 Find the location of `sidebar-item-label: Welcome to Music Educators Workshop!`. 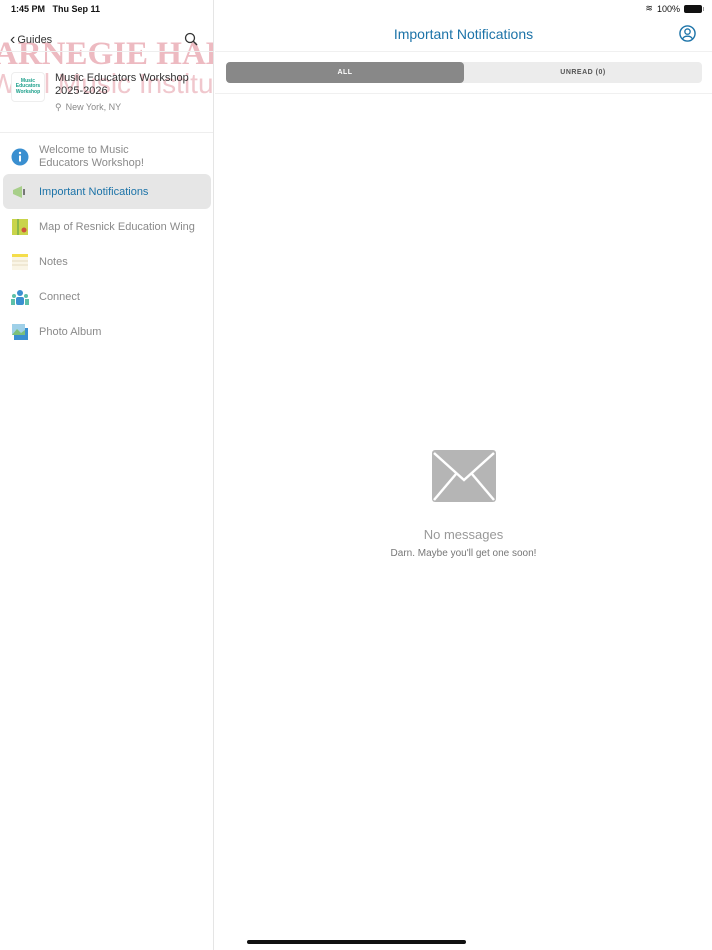

sidebar-item-label: Welcome to Music Educators Workshop! is located at coordinates (91, 156).